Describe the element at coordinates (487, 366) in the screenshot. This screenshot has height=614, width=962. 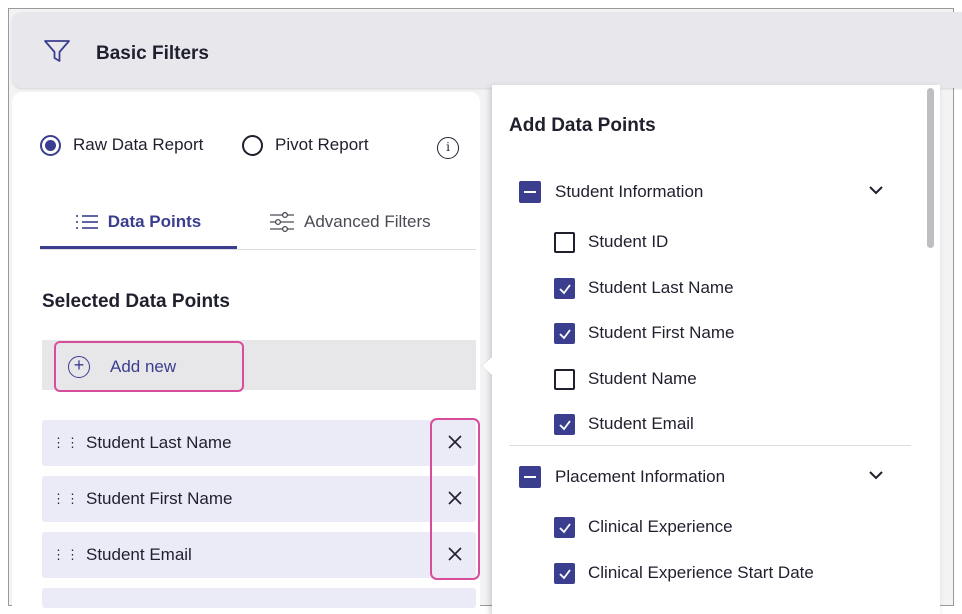
I see `dropdown-caret` at that location.